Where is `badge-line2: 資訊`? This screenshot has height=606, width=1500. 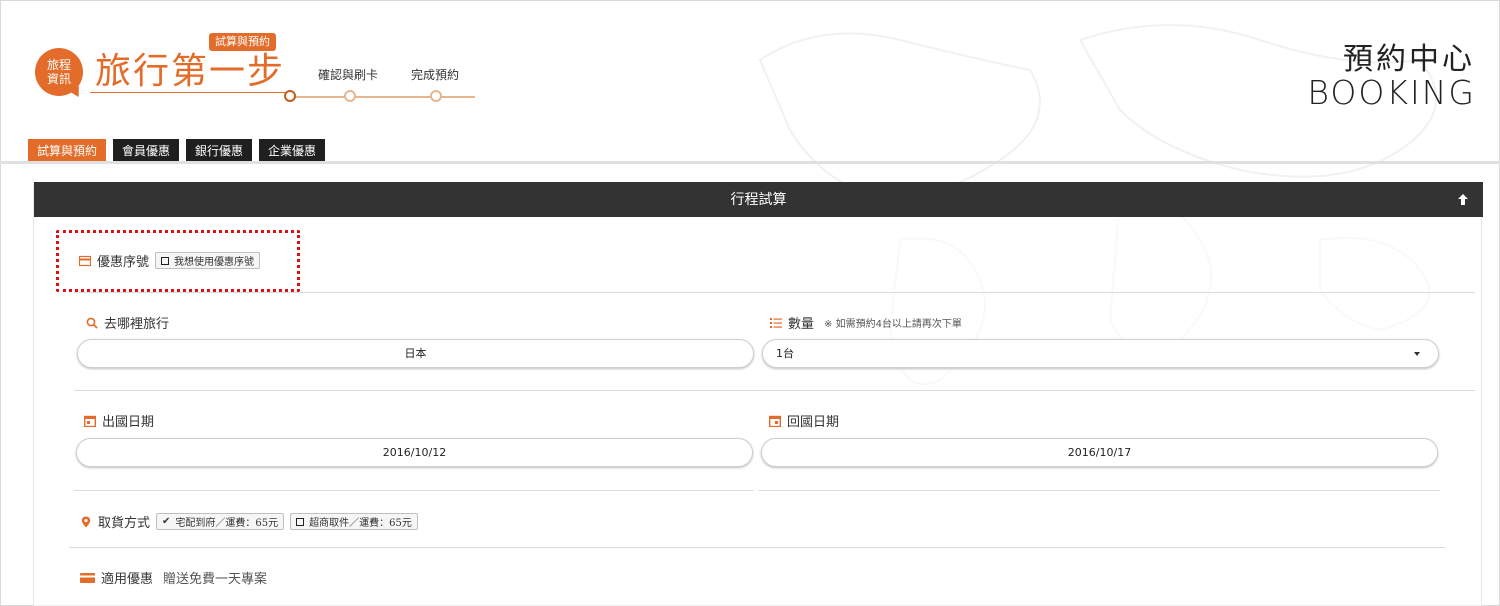
badge-line2: 資訊 is located at coordinates (58, 79).